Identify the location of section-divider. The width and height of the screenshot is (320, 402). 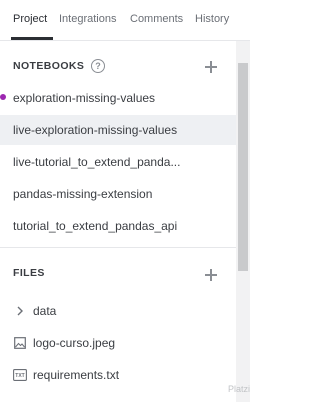
(118, 247).